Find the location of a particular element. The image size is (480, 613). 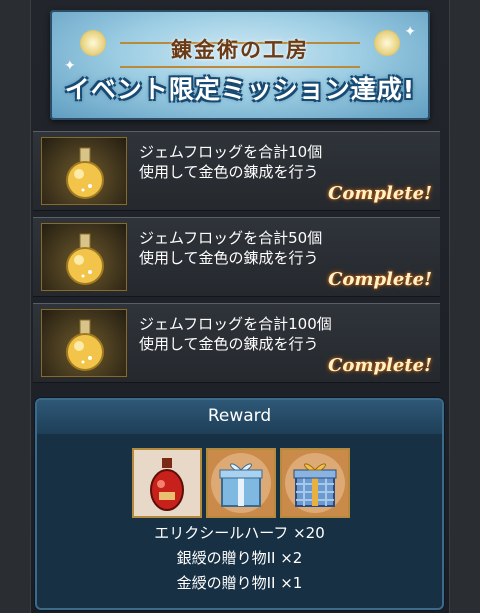

reward-line: 金綬の贈り物II ×1 is located at coordinates (239, 583).